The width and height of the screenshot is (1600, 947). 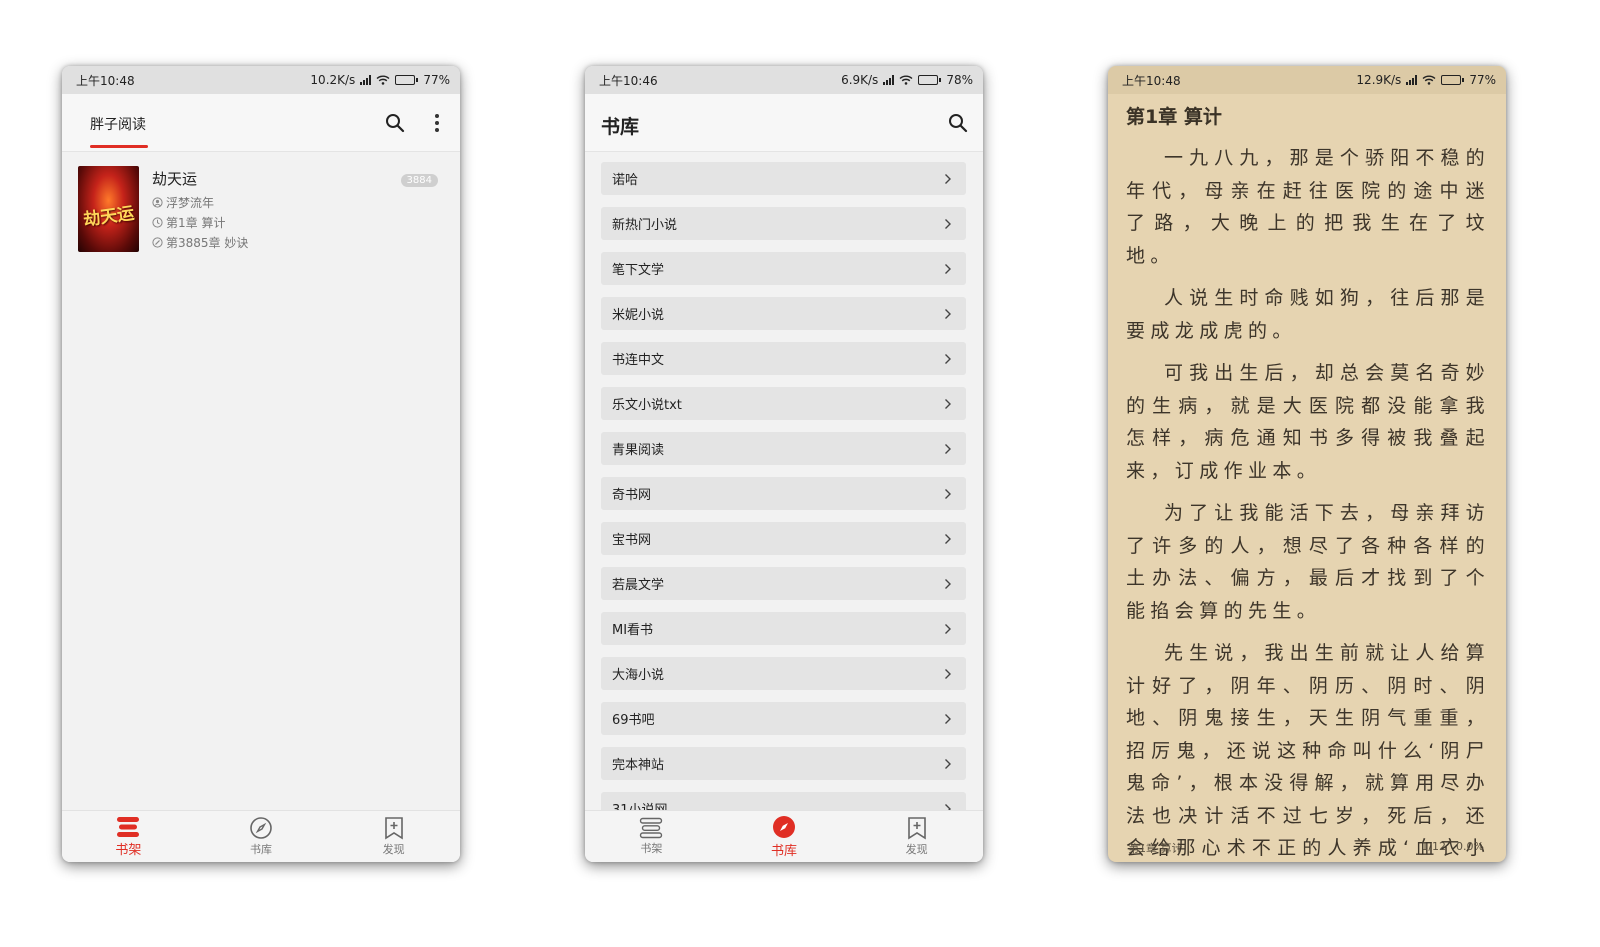 What do you see at coordinates (638, 765) in the screenshot?
I see `source-name: 完本神站` at bounding box center [638, 765].